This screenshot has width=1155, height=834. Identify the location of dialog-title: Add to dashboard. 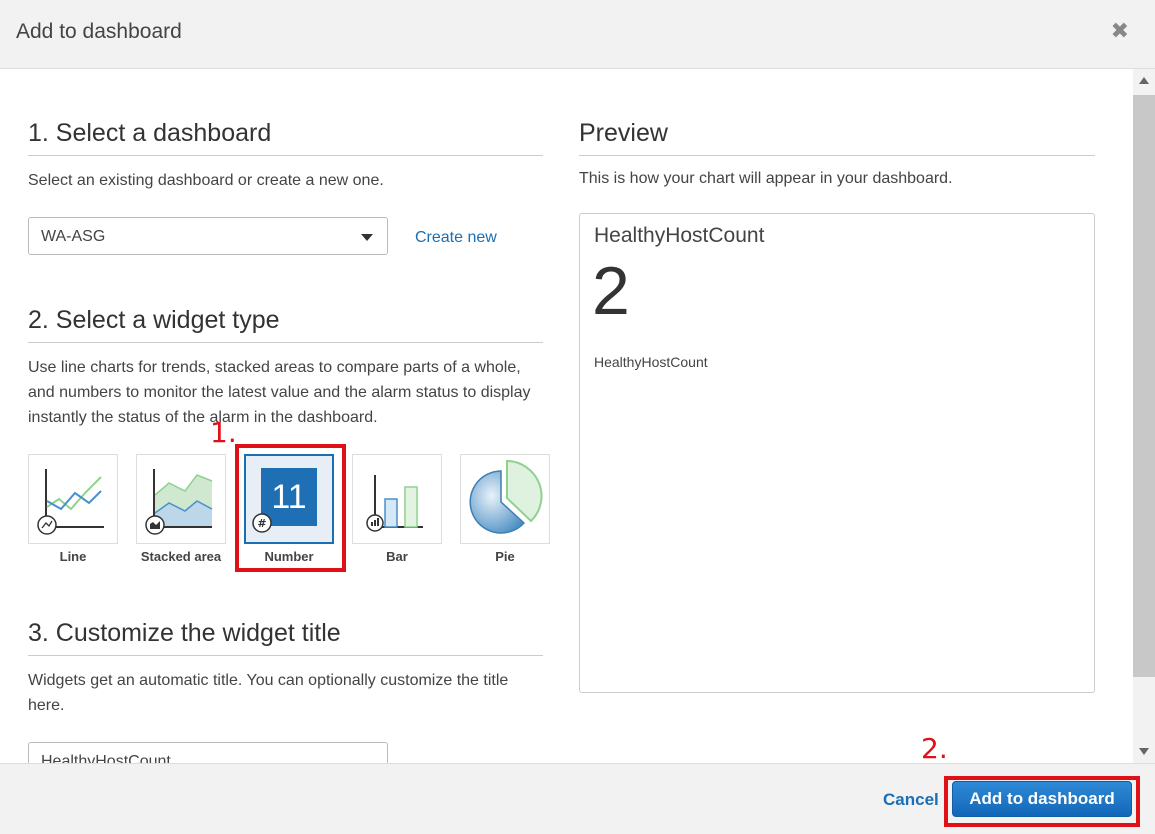
(99, 31).